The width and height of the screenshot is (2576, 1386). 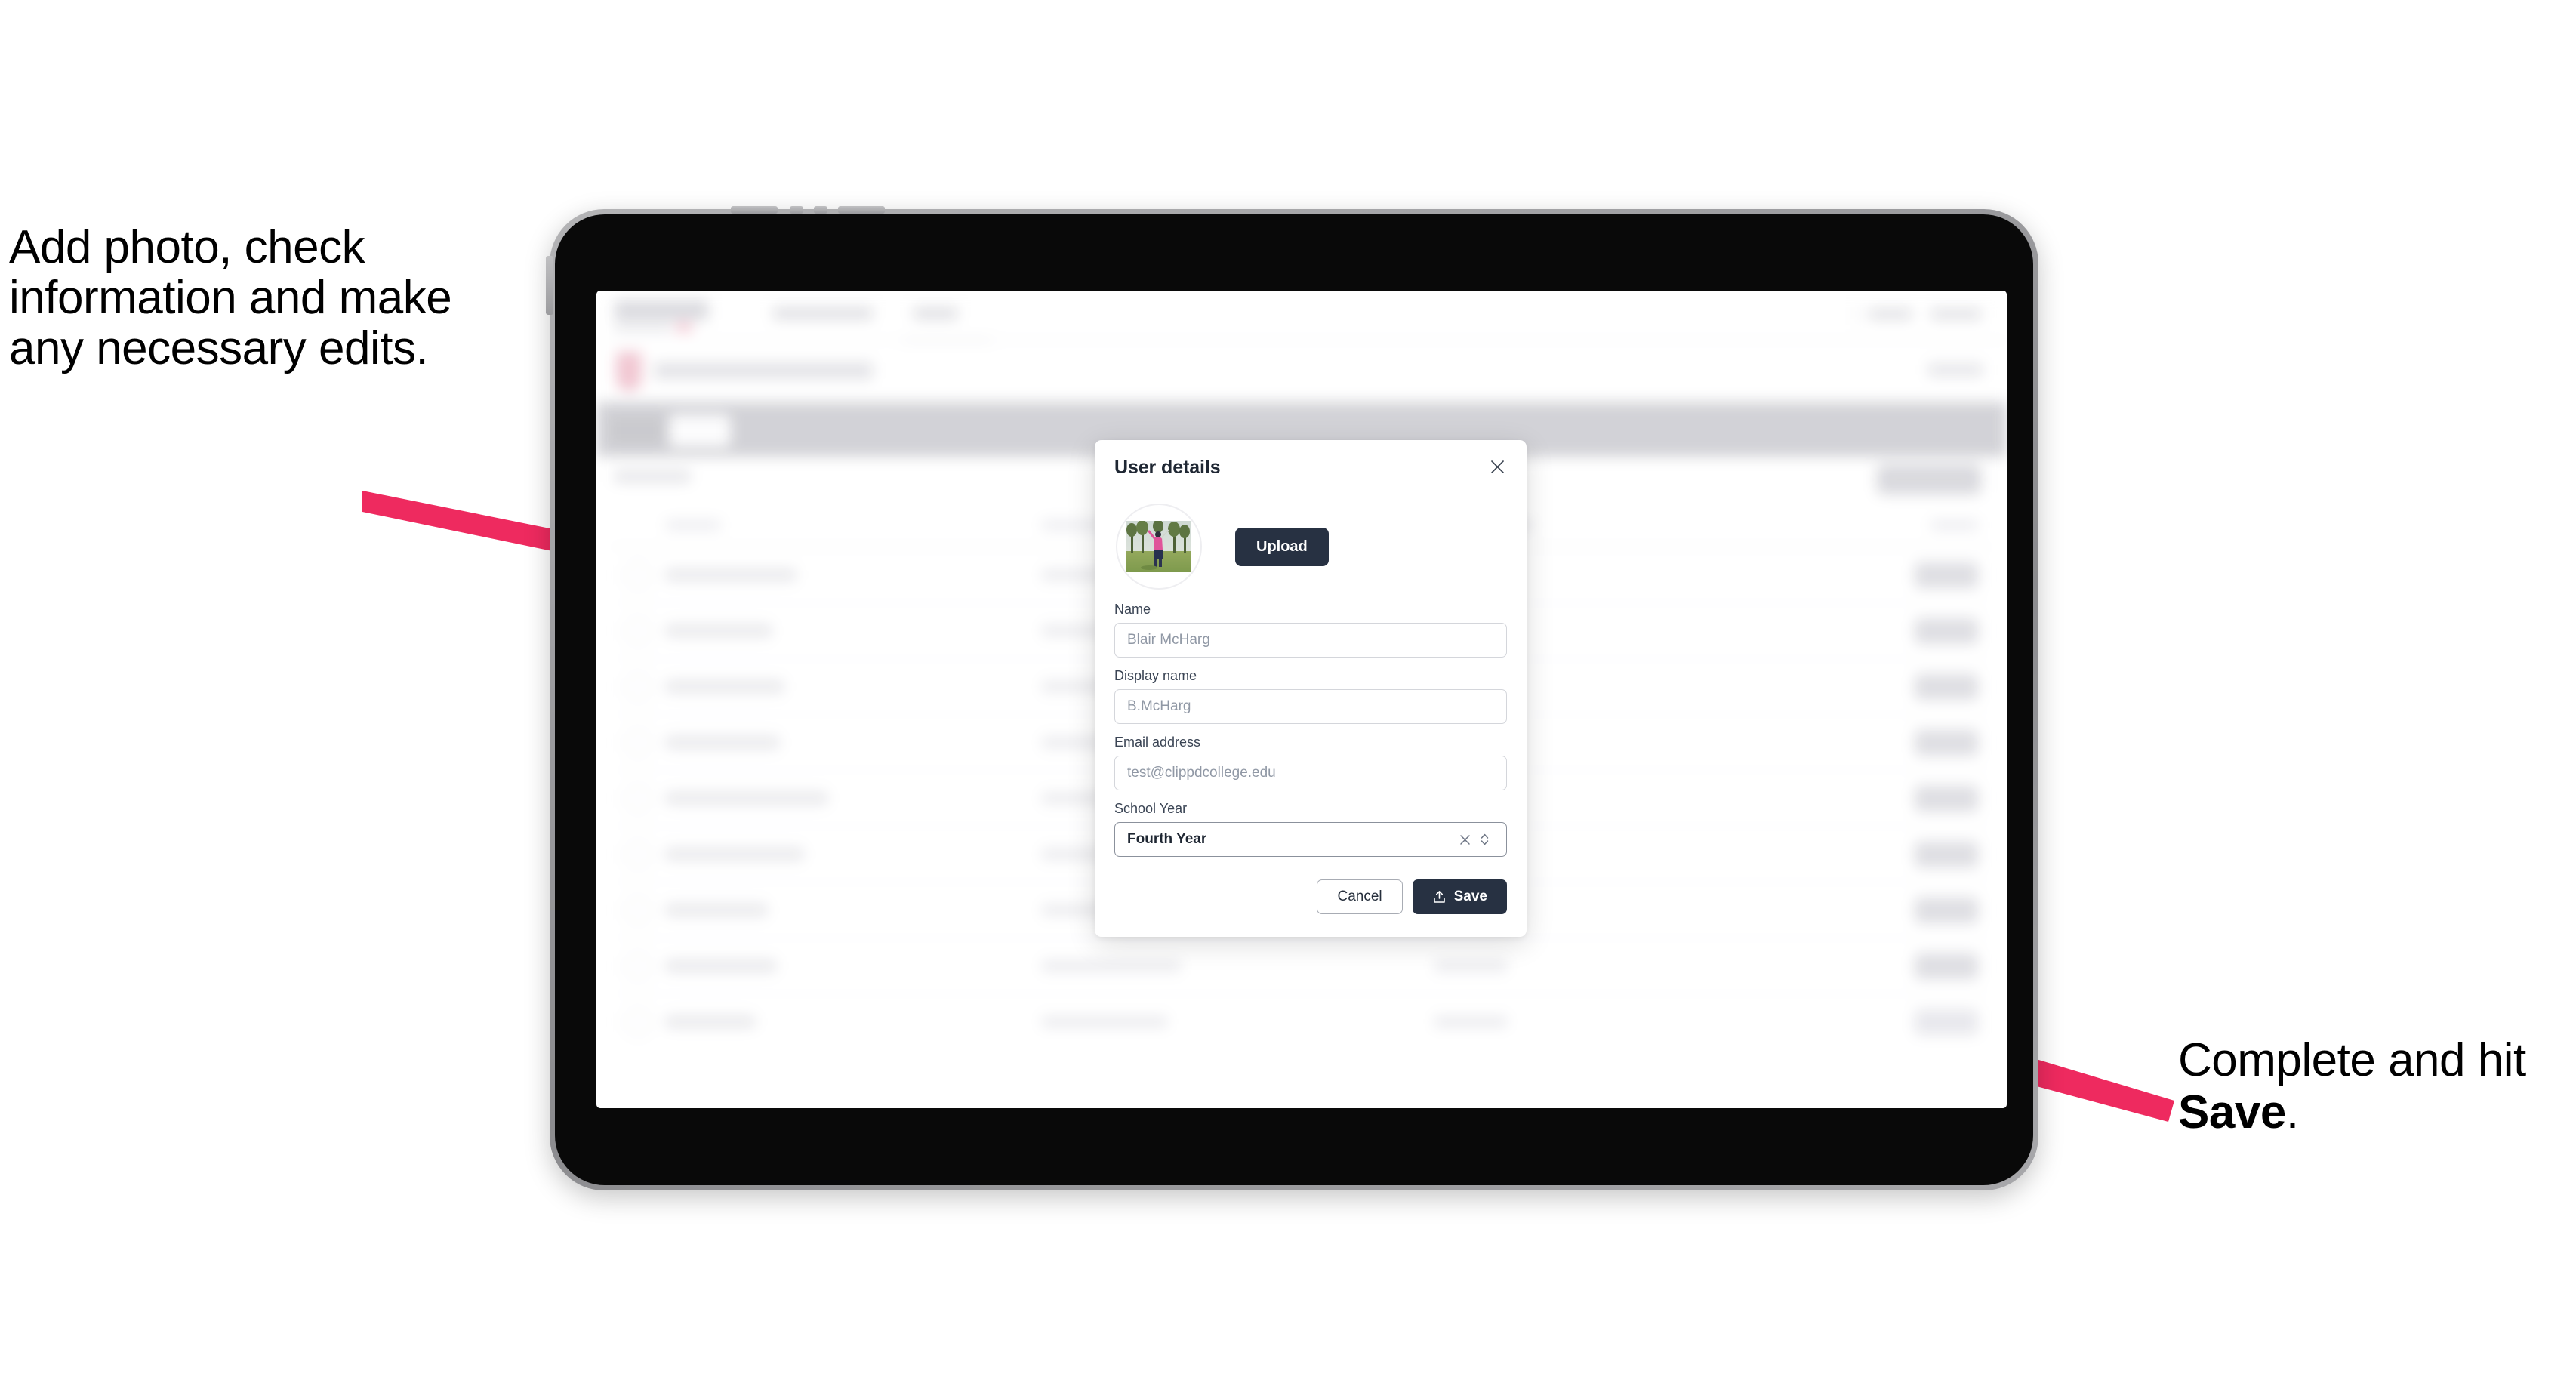 I want to click on save-button: Save, so click(x=1459, y=896).